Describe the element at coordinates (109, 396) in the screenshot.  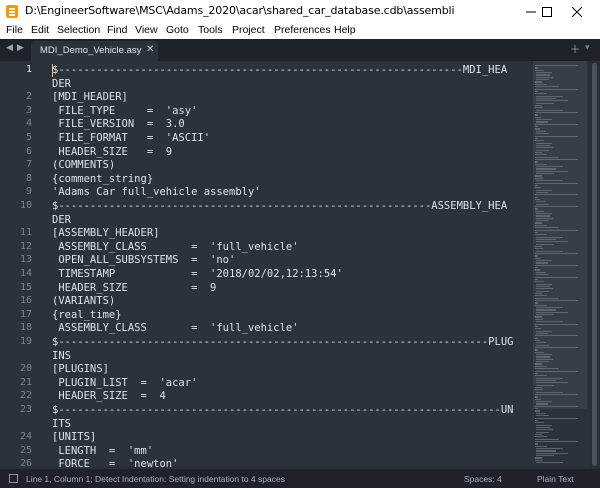
I see `code-line: HEADER_SIZE = 4` at that location.